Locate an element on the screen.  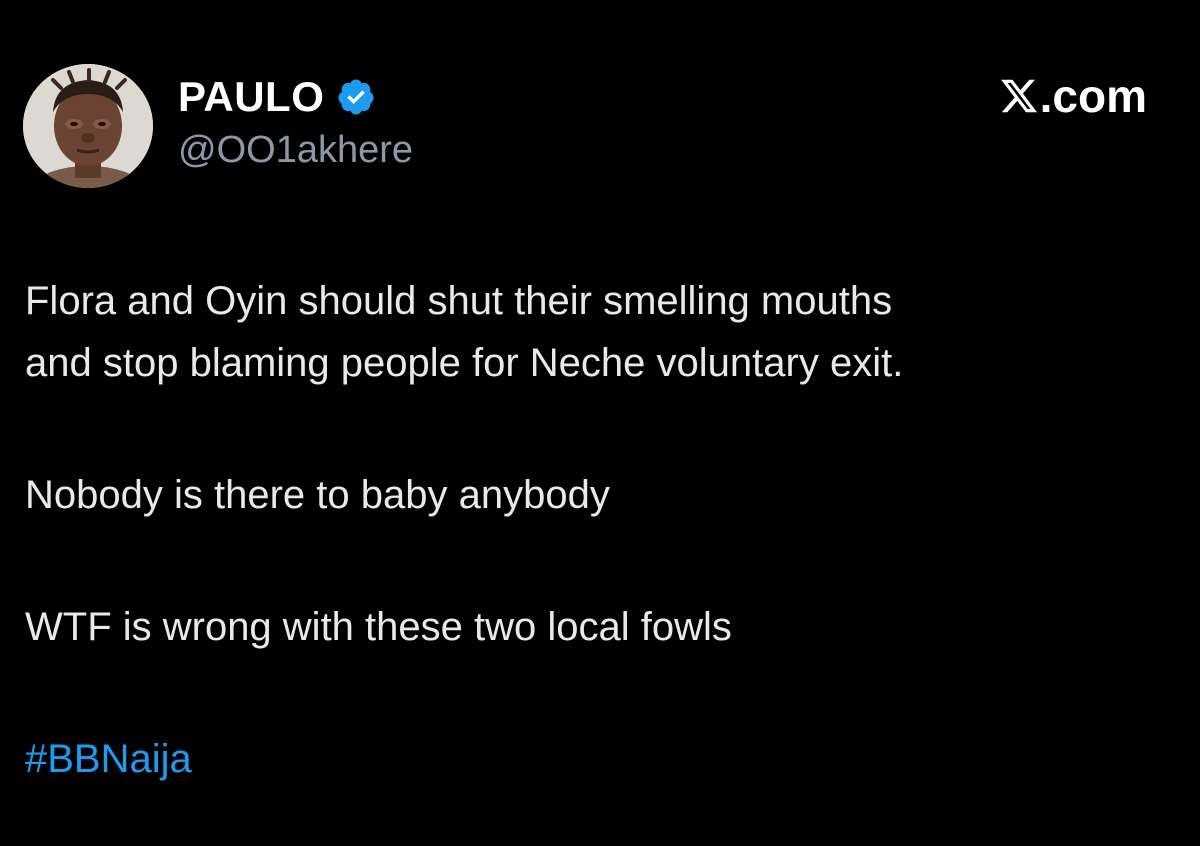
avatar-photo-icon is located at coordinates (88, 126).